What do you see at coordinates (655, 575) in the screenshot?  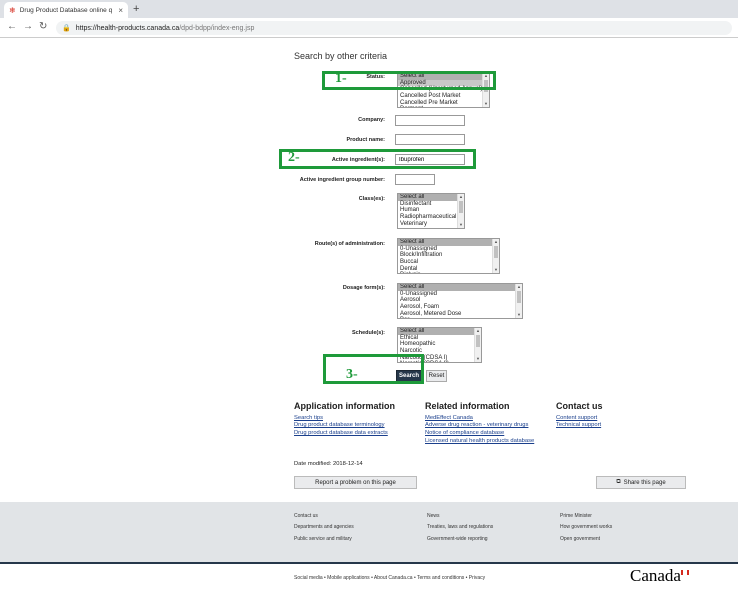 I see `canada-wordmark: Canada` at bounding box center [655, 575].